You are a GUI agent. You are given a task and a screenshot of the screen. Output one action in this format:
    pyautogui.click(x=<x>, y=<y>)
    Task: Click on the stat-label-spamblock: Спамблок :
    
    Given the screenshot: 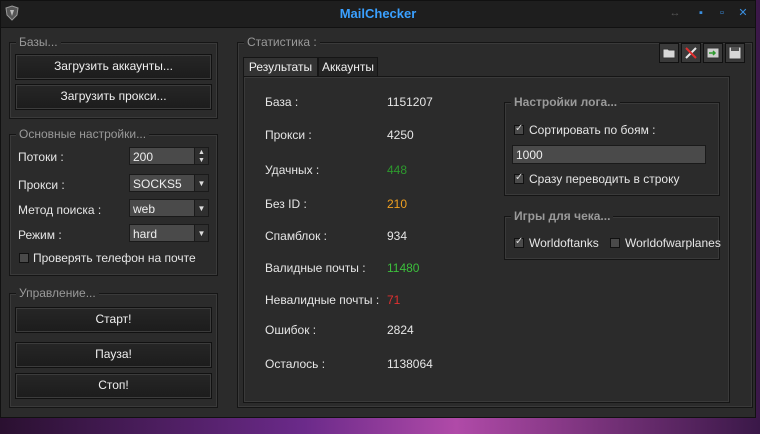 What is the action you would take?
    pyautogui.click(x=296, y=236)
    